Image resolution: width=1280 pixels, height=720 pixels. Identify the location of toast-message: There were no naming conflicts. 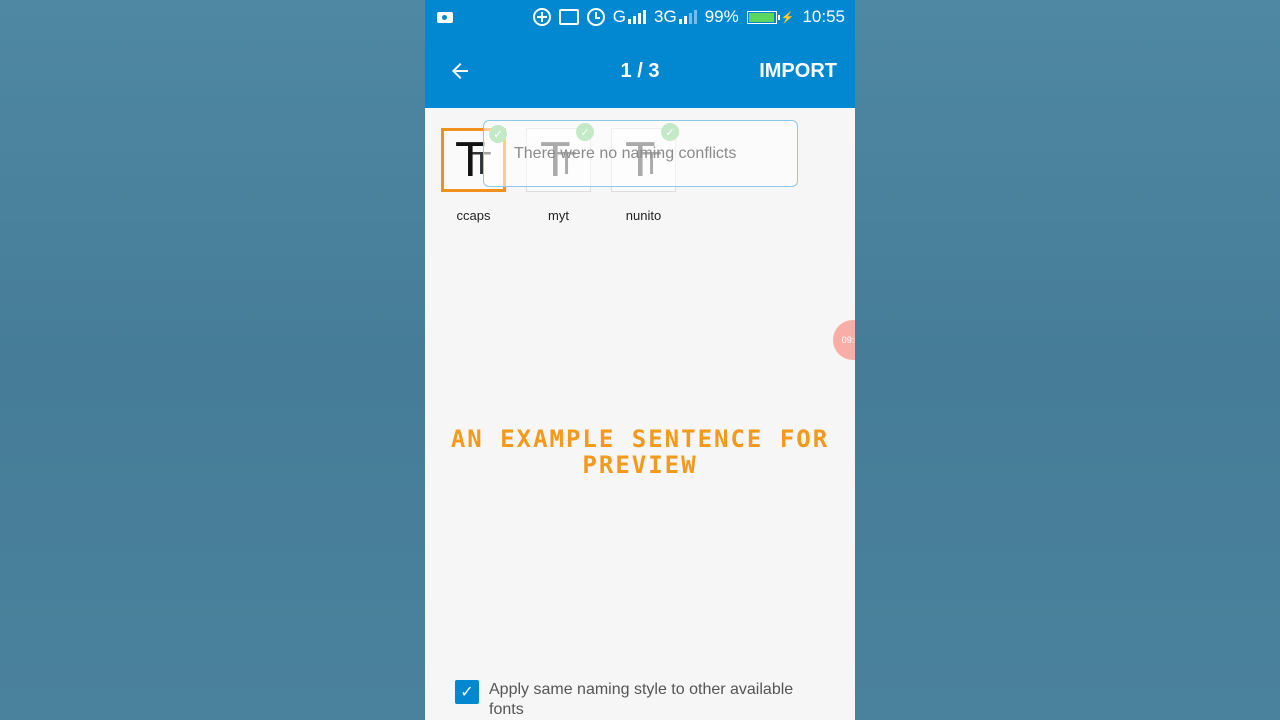
(640, 153).